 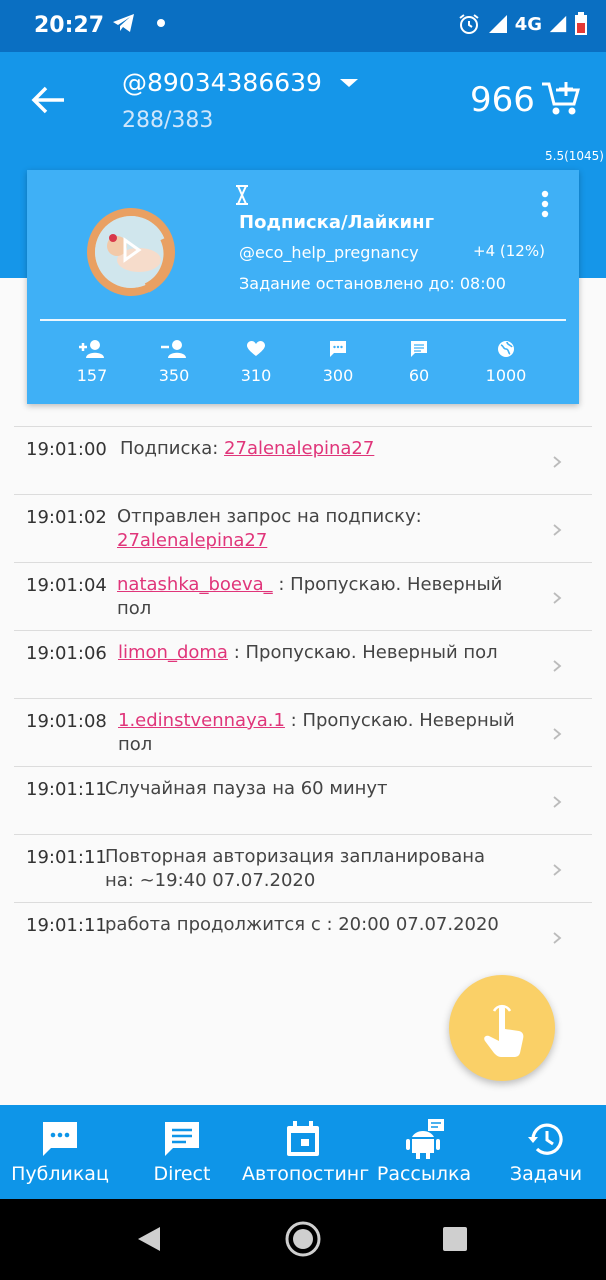 What do you see at coordinates (455, 1239) in the screenshot?
I see `system-recents-icon` at bounding box center [455, 1239].